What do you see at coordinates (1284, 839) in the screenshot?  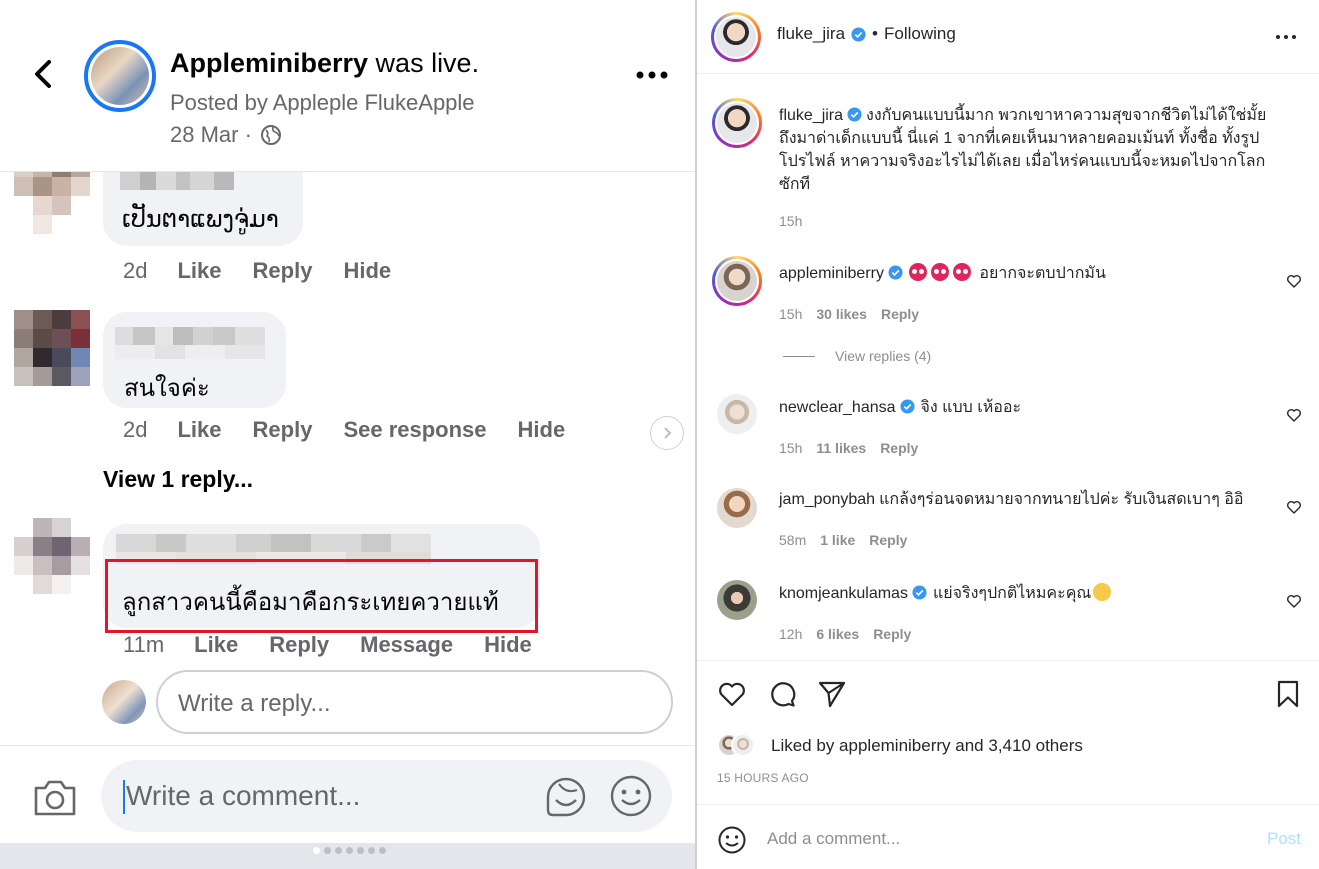 I see `post-button: Post` at bounding box center [1284, 839].